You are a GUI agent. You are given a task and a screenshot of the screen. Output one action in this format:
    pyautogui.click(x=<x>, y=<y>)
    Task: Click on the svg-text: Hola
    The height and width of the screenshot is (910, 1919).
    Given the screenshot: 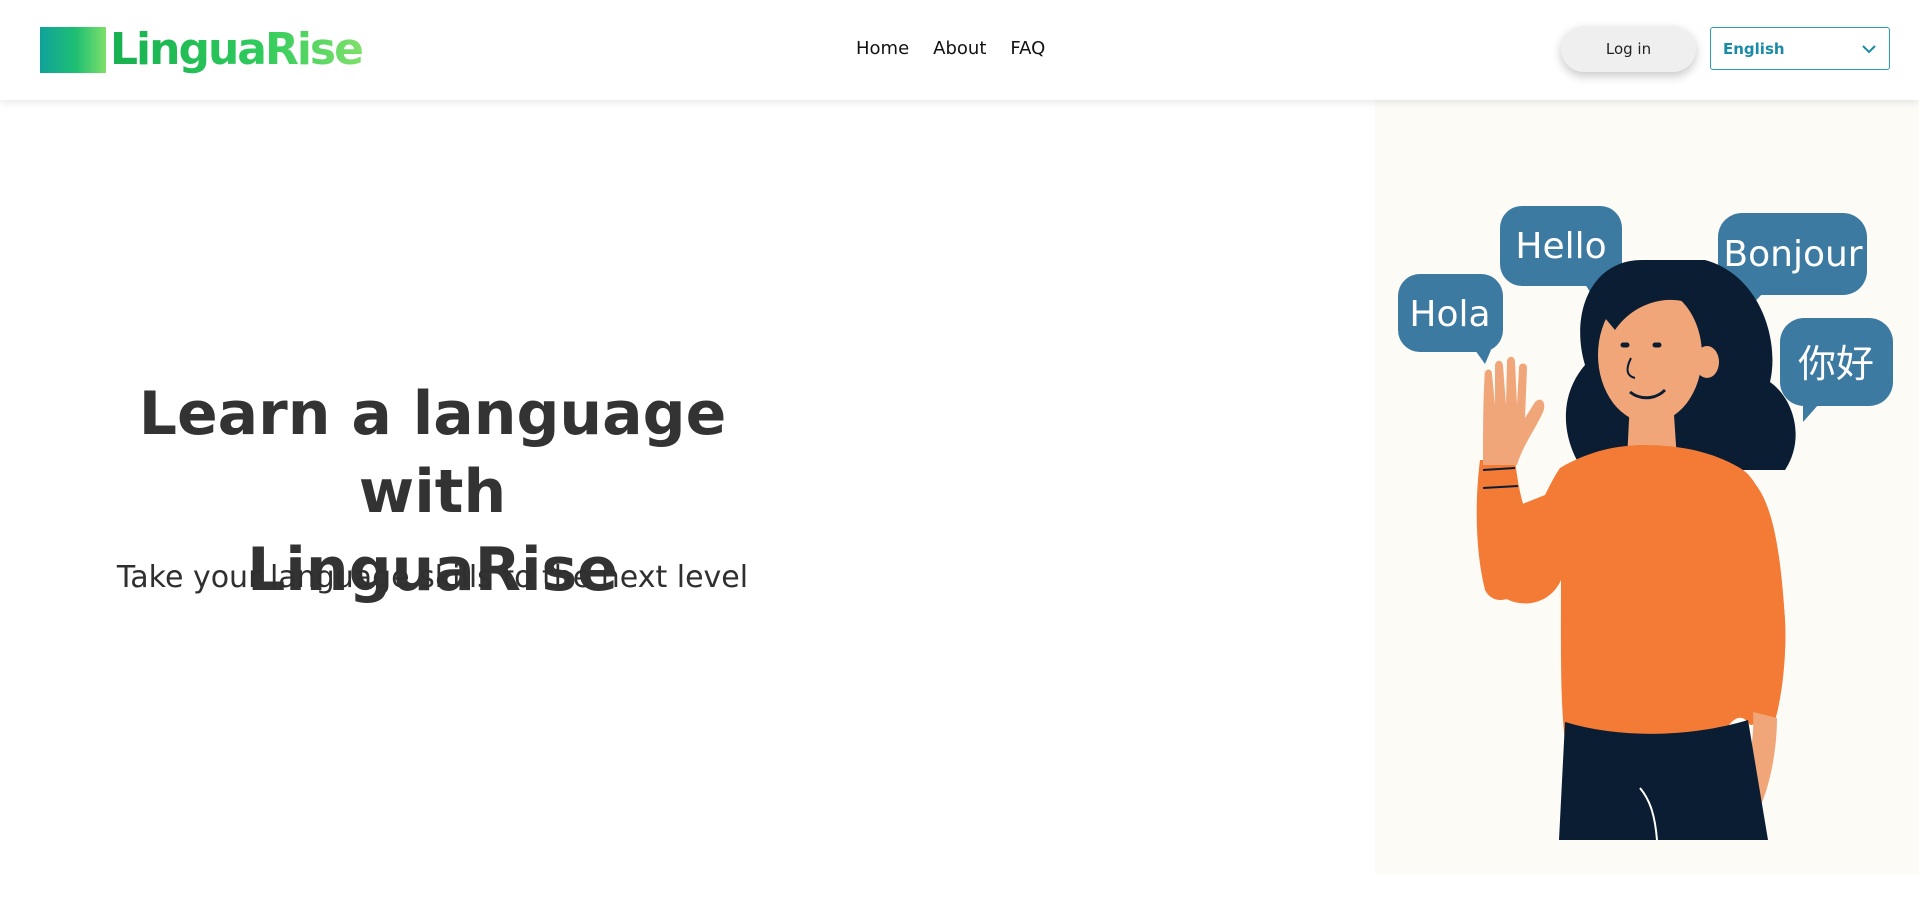 What is the action you would take?
    pyautogui.click(x=1449, y=314)
    